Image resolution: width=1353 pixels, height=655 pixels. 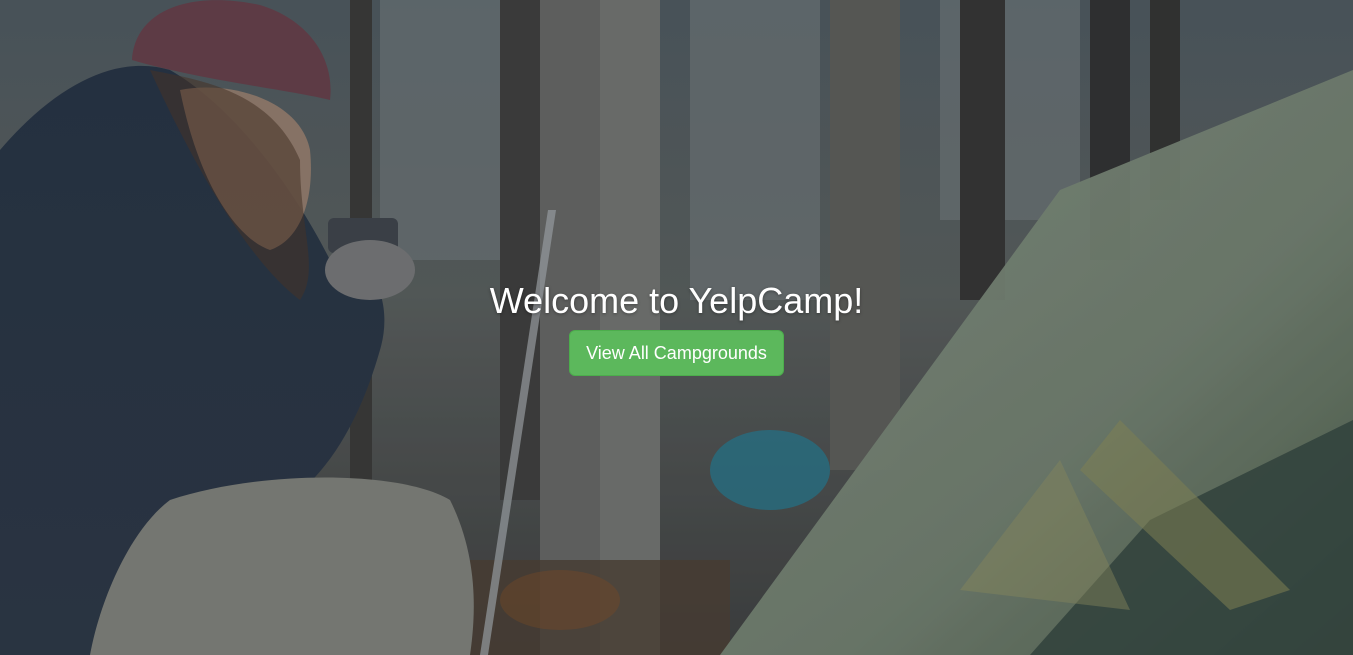 I want to click on view-all-campgrounds-button: View All Campgrounds, so click(x=676, y=353).